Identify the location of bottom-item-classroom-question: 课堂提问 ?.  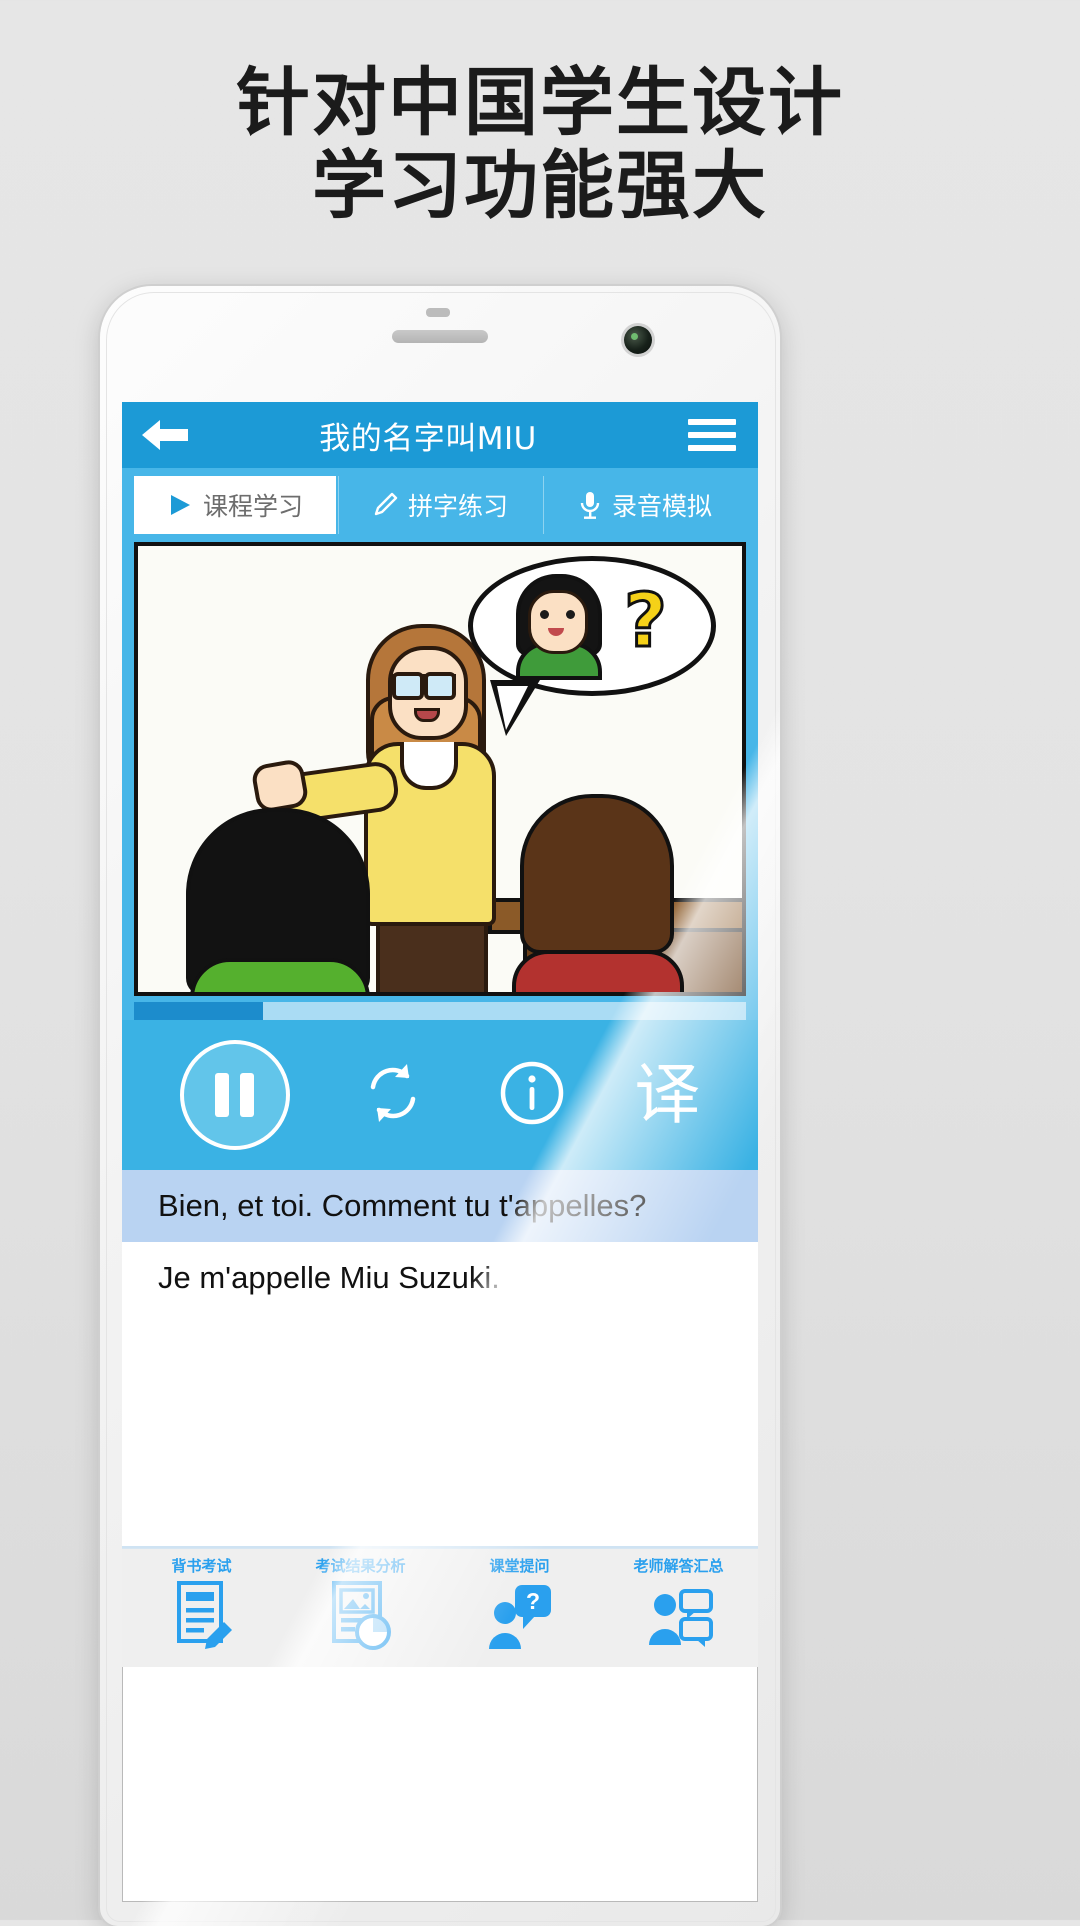
(519, 1600).